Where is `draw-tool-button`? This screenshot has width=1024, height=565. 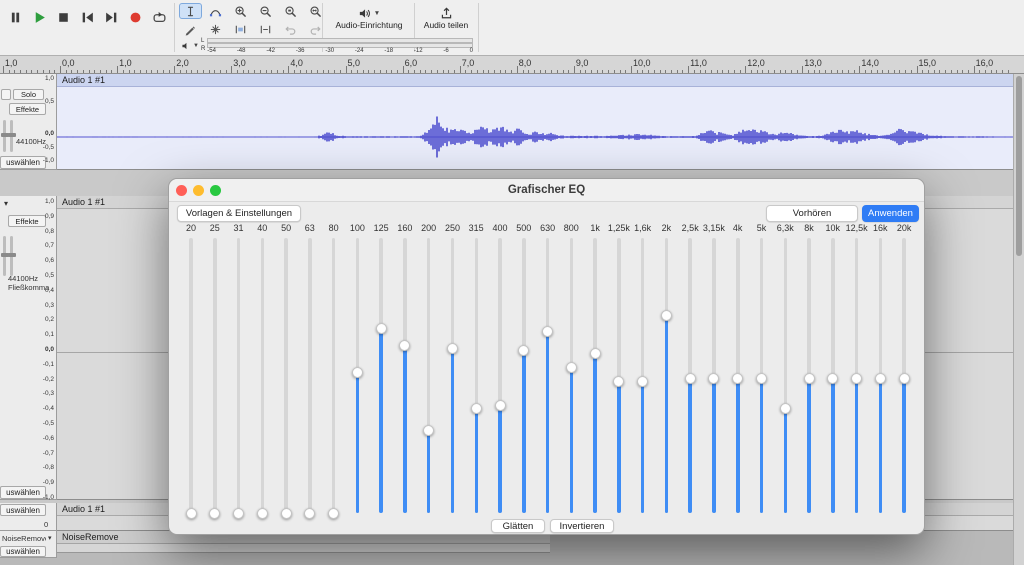
draw-tool-button is located at coordinates (190, 29).